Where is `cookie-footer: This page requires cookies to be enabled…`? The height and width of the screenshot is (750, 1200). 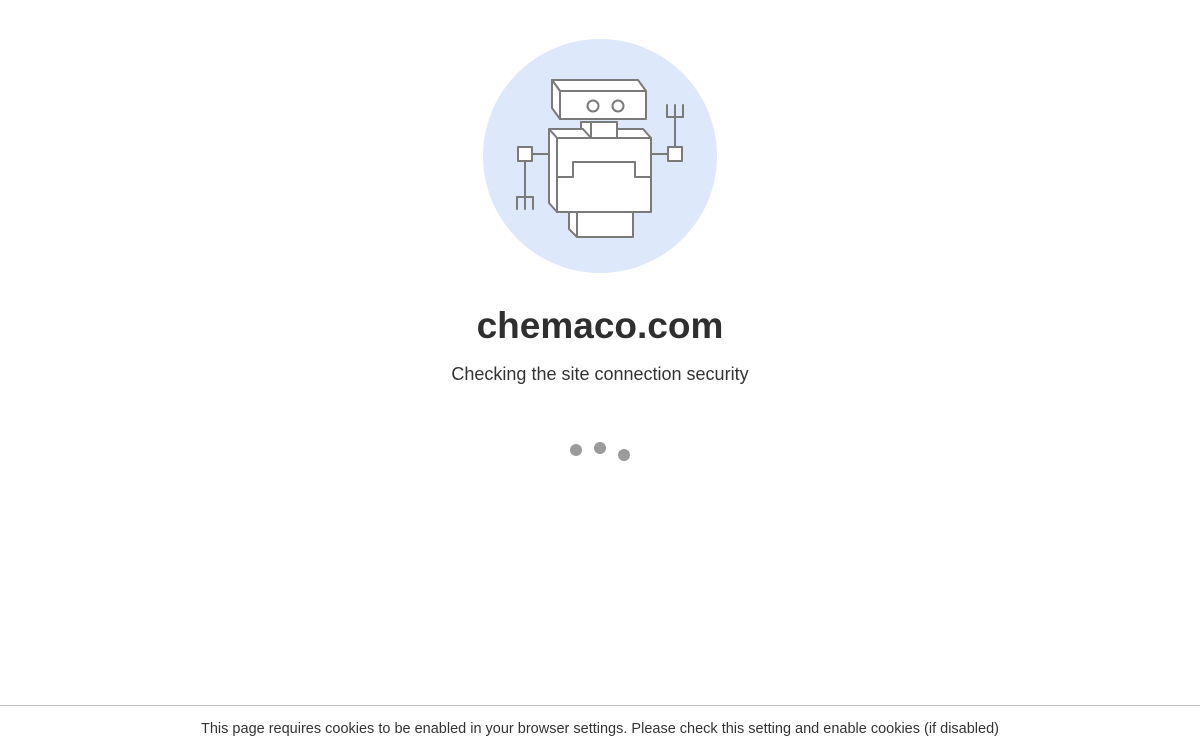
cookie-footer: This page requires cookies to be enabled… is located at coordinates (600, 727).